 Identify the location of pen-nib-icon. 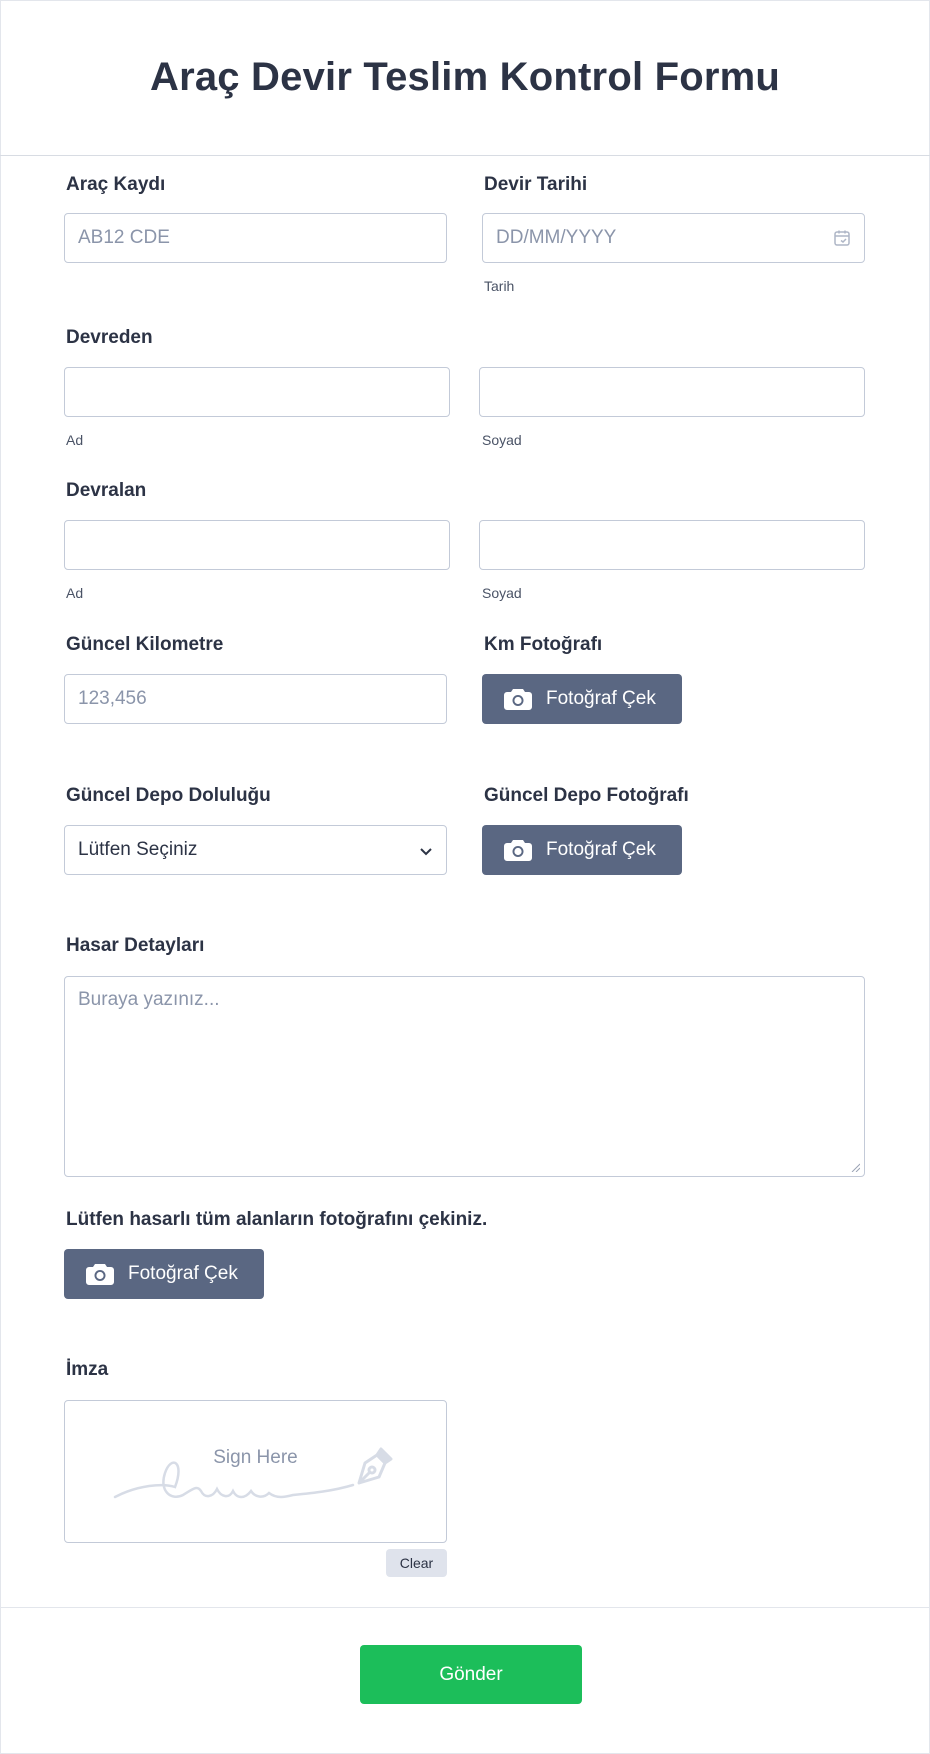
(375, 1466).